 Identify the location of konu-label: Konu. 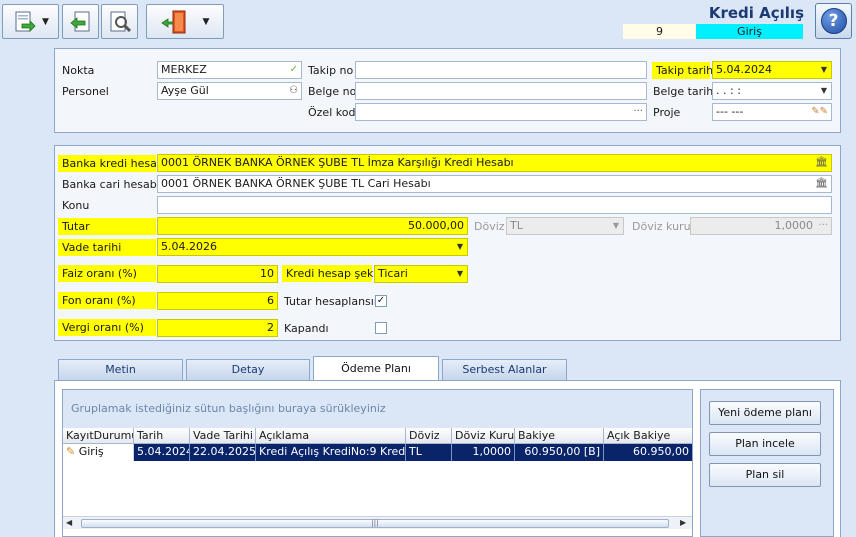
(76, 205).